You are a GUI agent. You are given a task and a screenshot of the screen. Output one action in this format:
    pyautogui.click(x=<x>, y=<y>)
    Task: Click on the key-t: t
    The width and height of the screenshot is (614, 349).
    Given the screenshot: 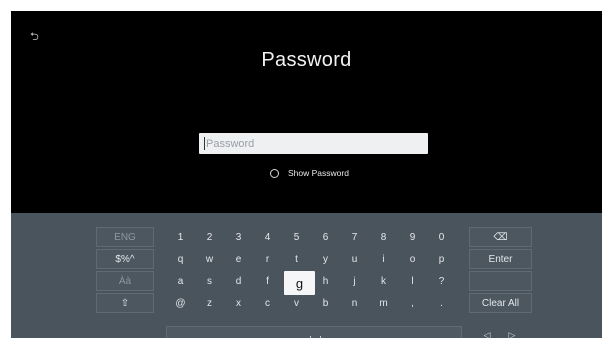 What is the action you would take?
    pyautogui.click(x=296, y=259)
    